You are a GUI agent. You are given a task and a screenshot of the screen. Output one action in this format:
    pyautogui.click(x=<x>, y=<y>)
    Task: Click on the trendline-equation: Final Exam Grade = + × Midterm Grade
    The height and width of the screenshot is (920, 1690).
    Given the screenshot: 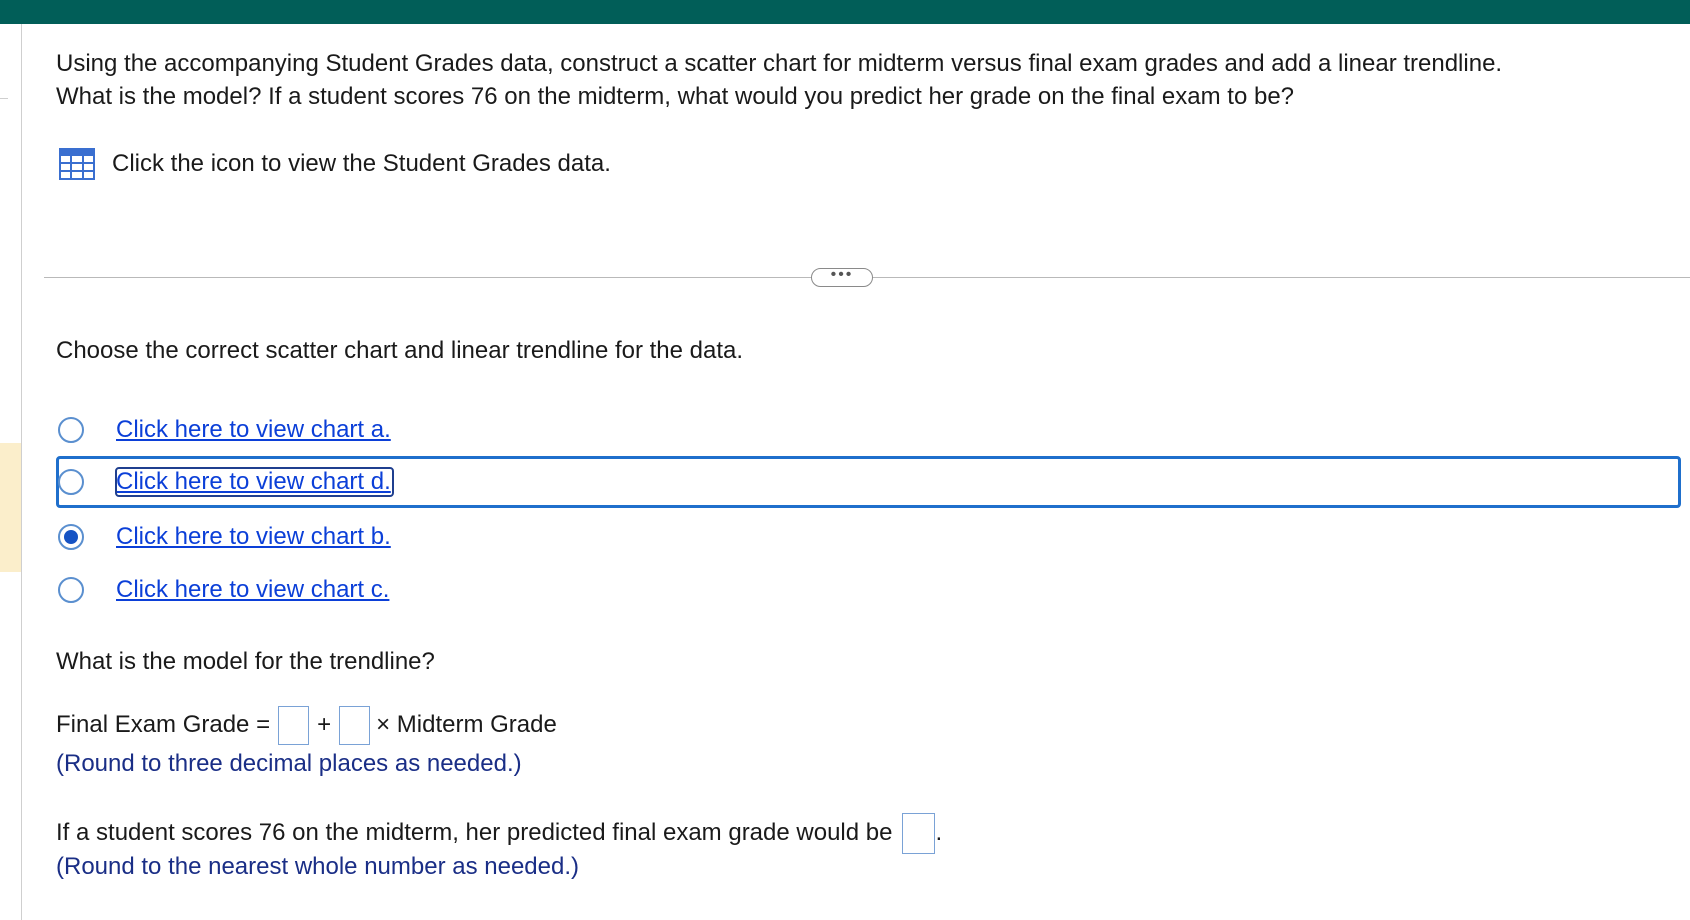 What is the action you would take?
    pyautogui.click(x=306, y=725)
    